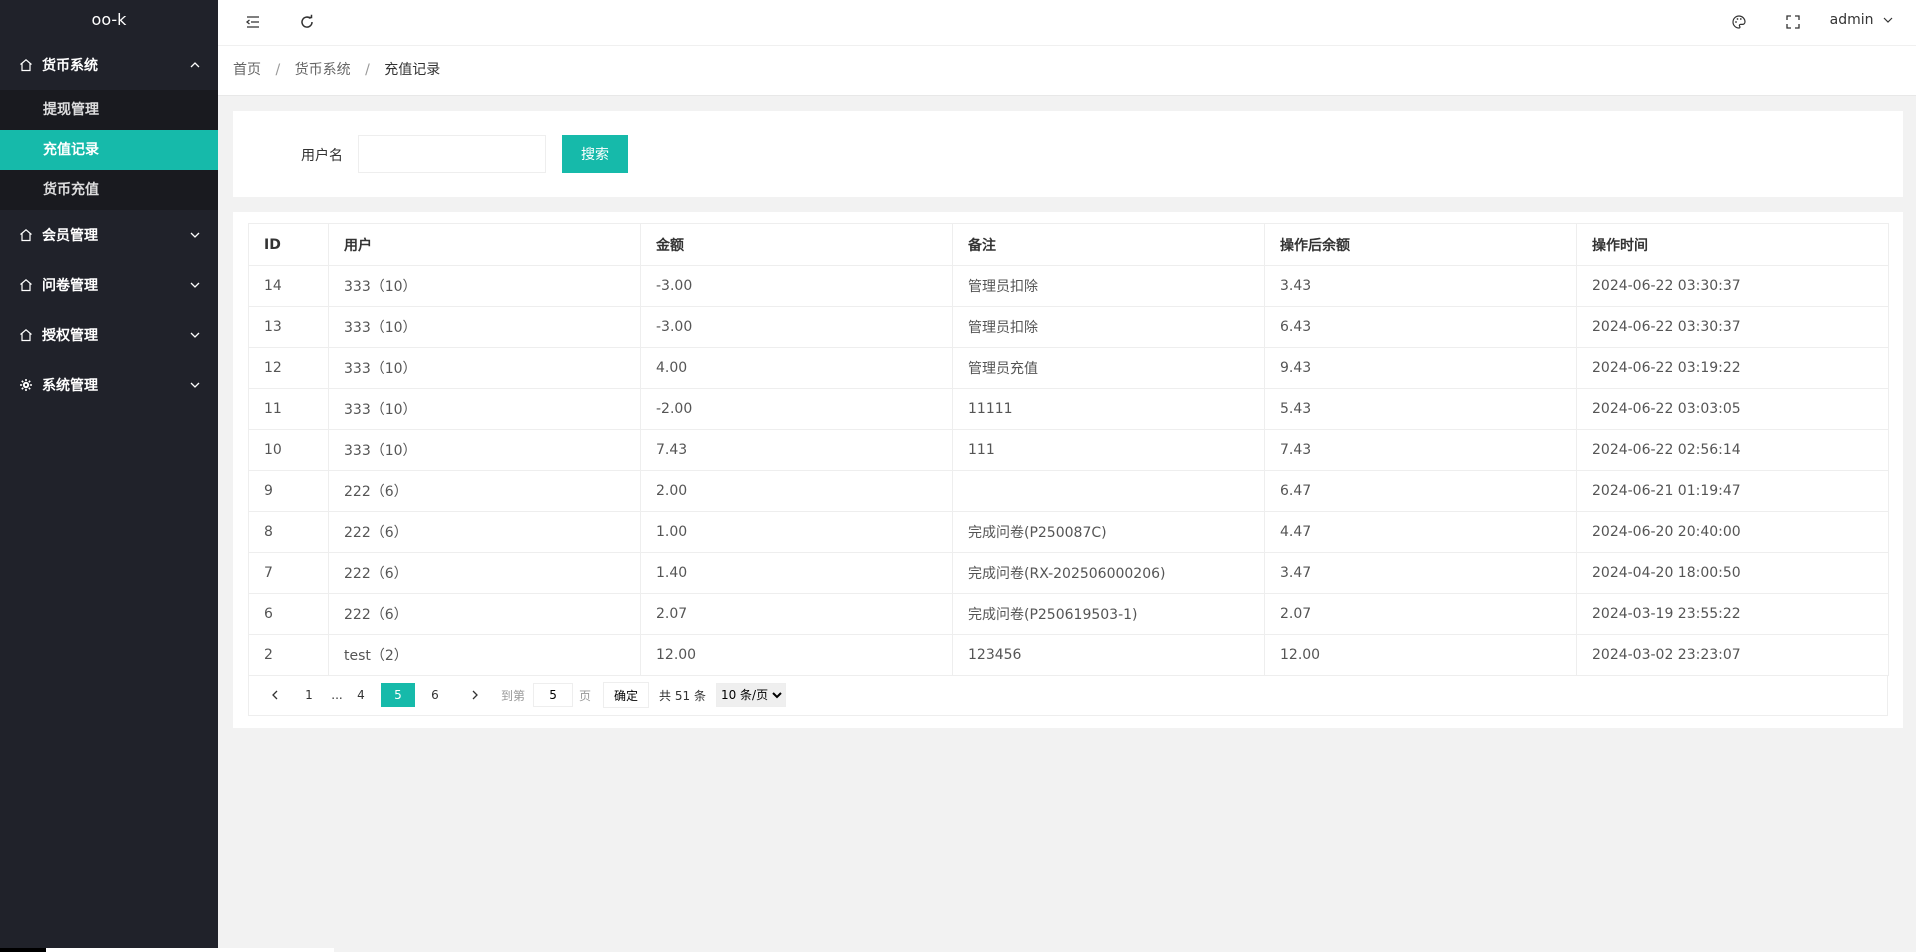 The image size is (1916, 952). What do you see at coordinates (1420, 491) in the screenshot?
I see `cell-balance-after: 6.47` at bounding box center [1420, 491].